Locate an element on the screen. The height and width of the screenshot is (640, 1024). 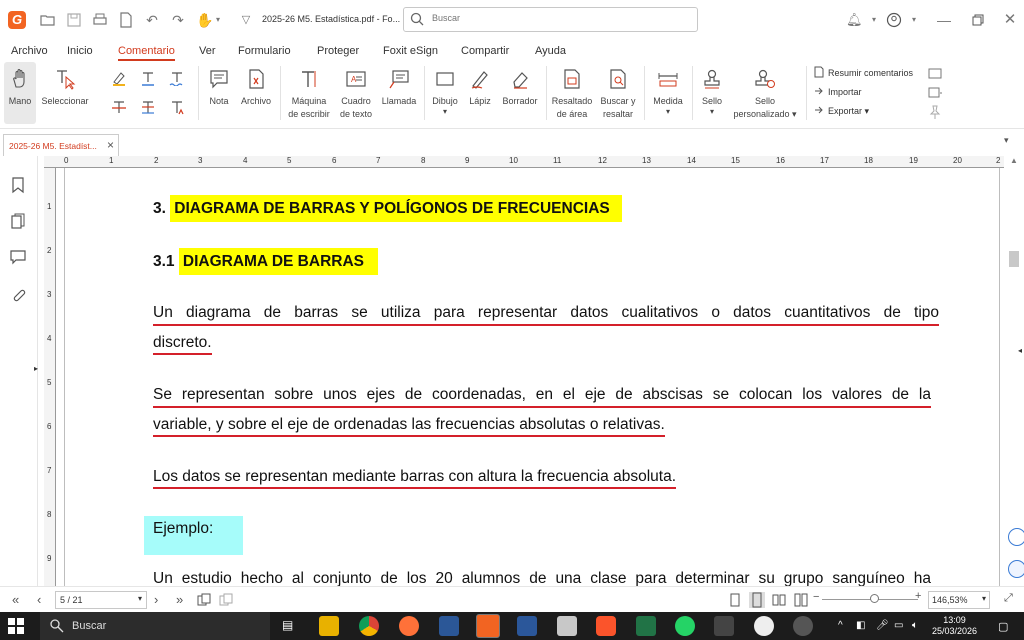
hand-tool-button: Mano is located at coordinates (20, 93).